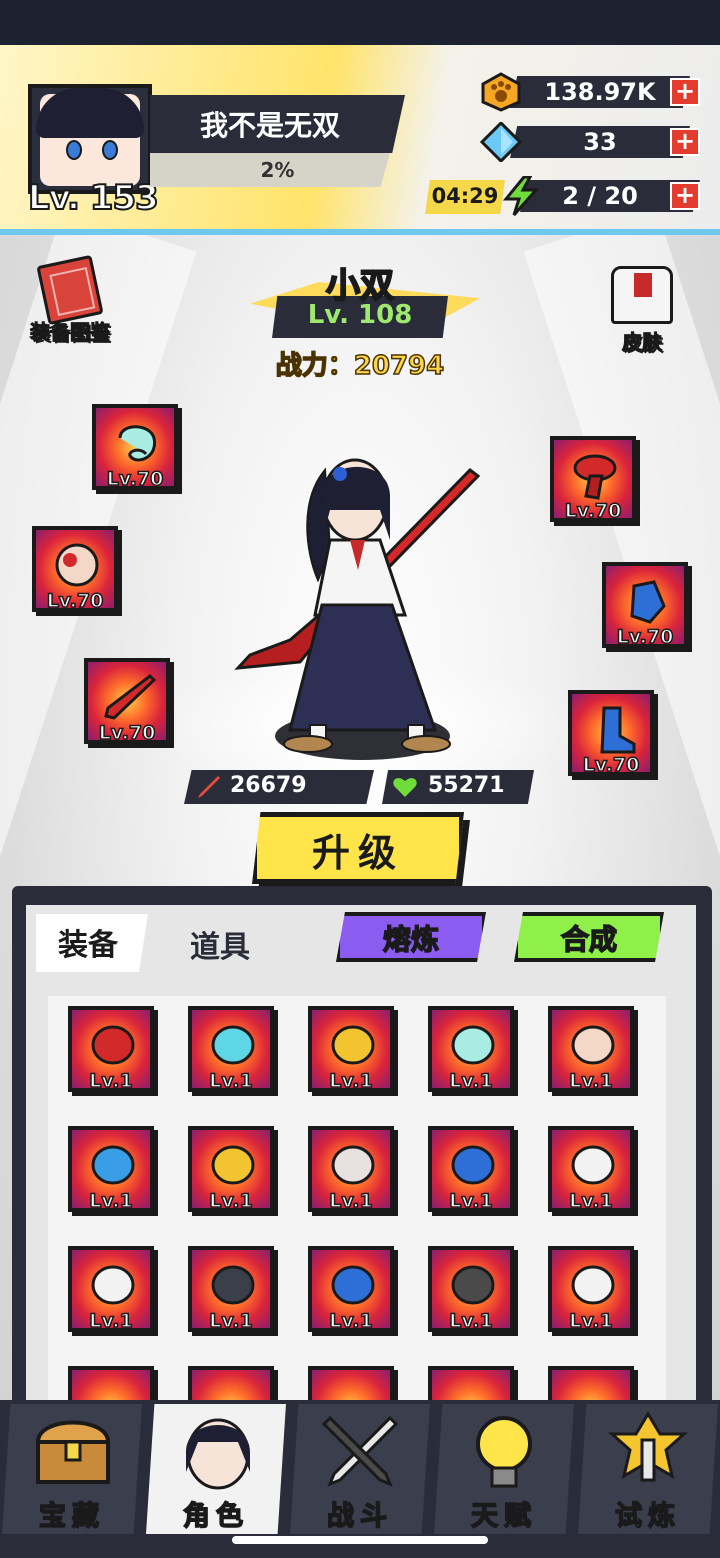  Describe the element at coordinates (642, 342) in the screenshot. I see `skin-label: 皮肤` at that location.